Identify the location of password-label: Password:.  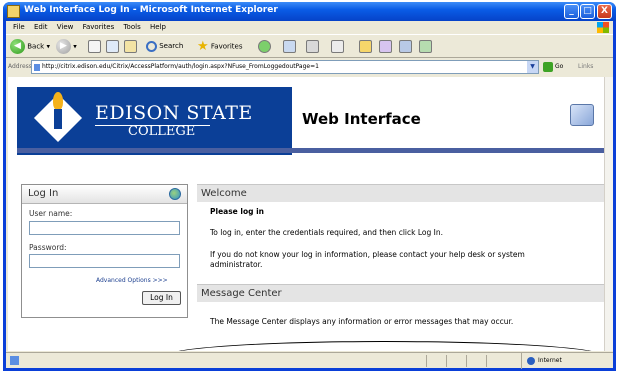
(48, 247).